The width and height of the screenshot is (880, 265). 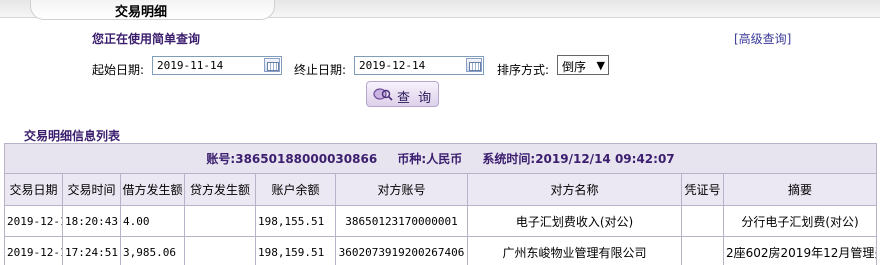 I want to click on cell-counterparty-name: 电子汇划费收入(对公), so click(x=574, y=221).